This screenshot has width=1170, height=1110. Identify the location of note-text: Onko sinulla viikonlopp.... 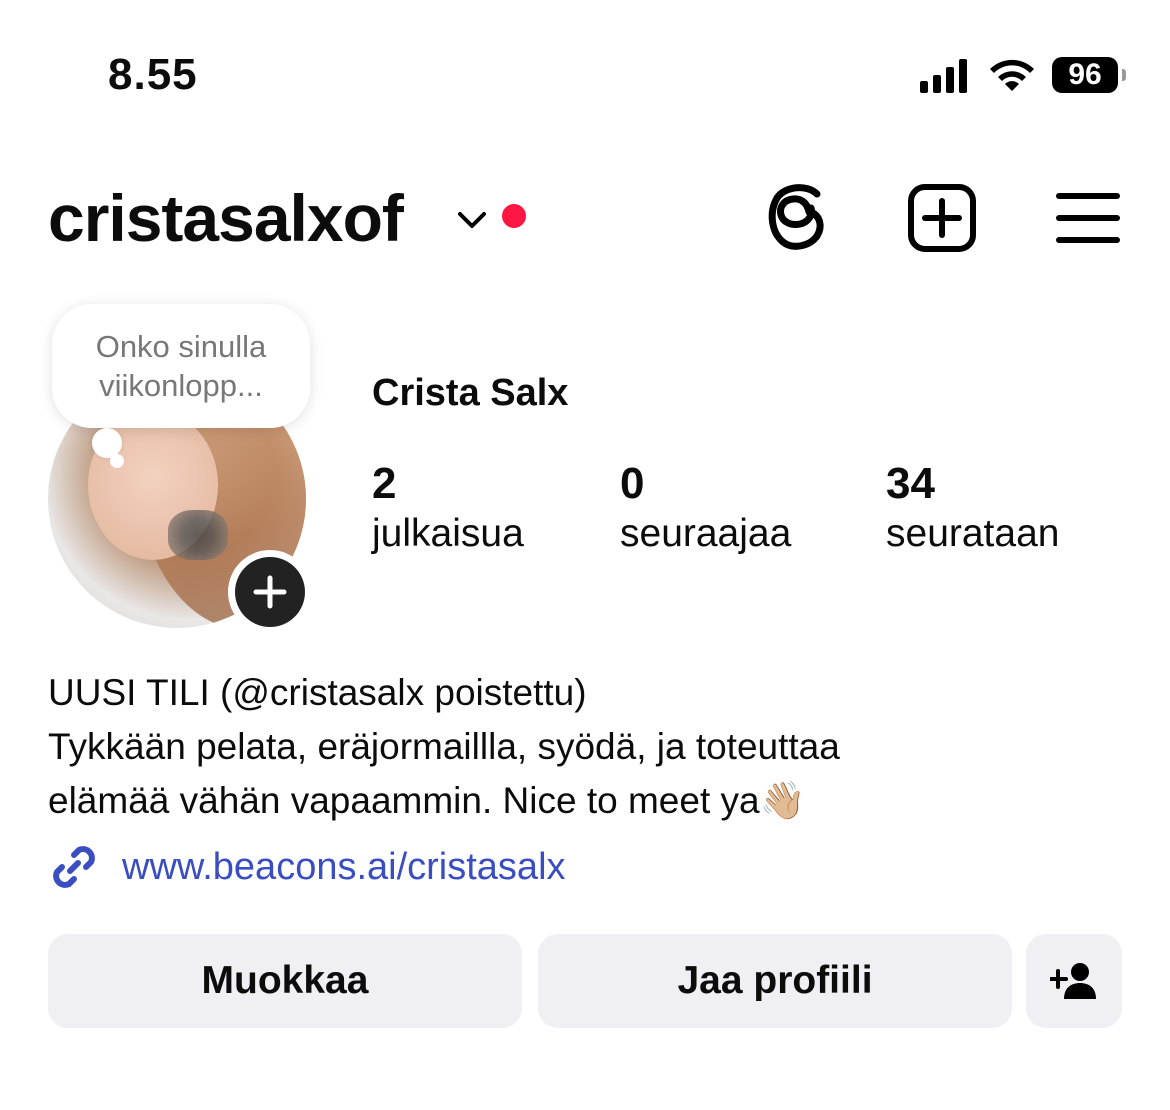
(181, 366).